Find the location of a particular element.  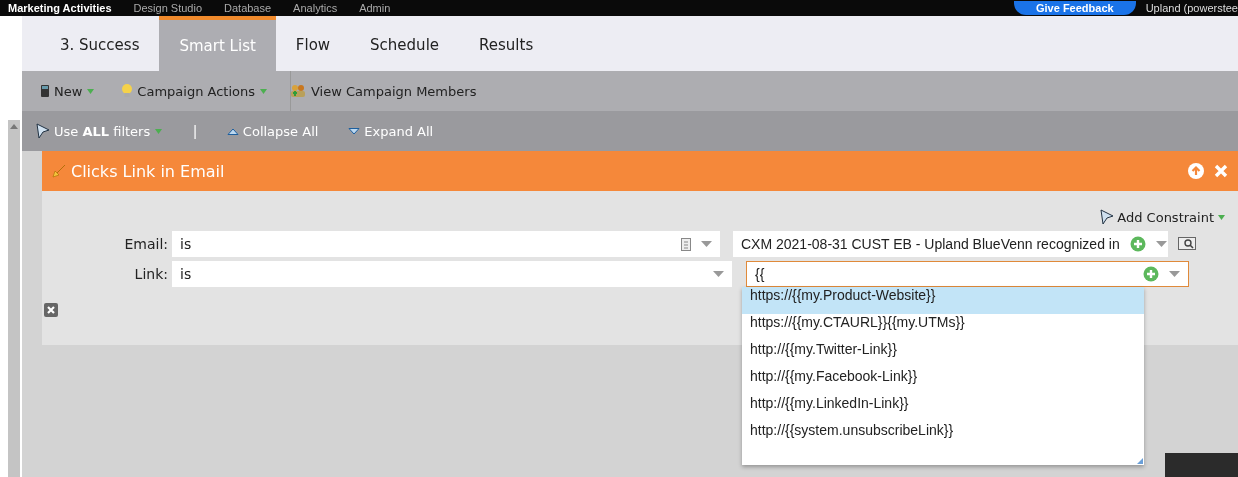

resize-handle-icon is located at coordinates (1140, 461).